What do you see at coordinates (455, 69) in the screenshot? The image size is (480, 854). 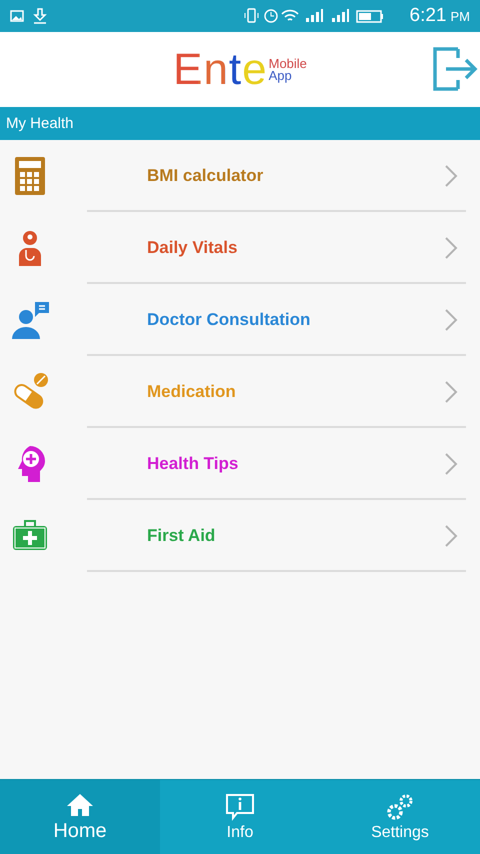 I see `logout-icon` at bounding box center [455, 69].